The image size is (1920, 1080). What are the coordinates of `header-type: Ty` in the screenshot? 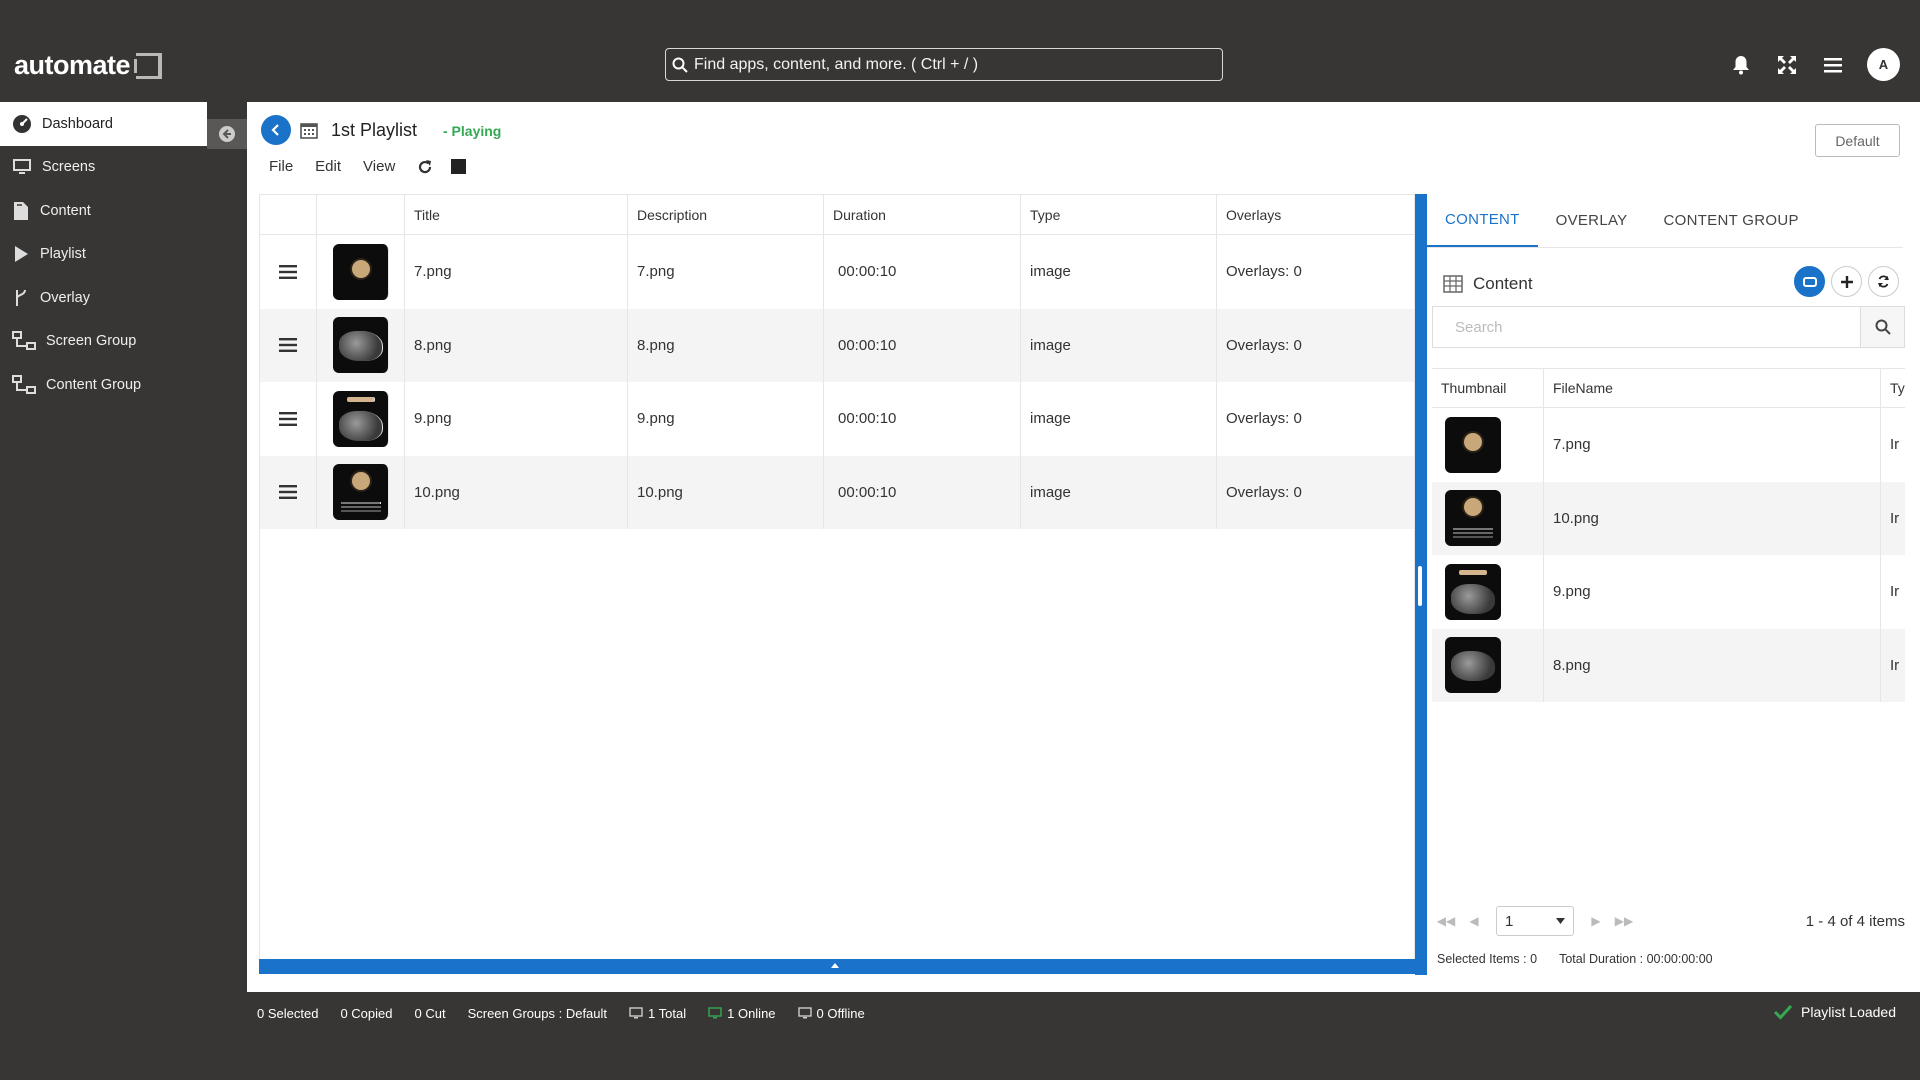 It's located at (1893, 388).